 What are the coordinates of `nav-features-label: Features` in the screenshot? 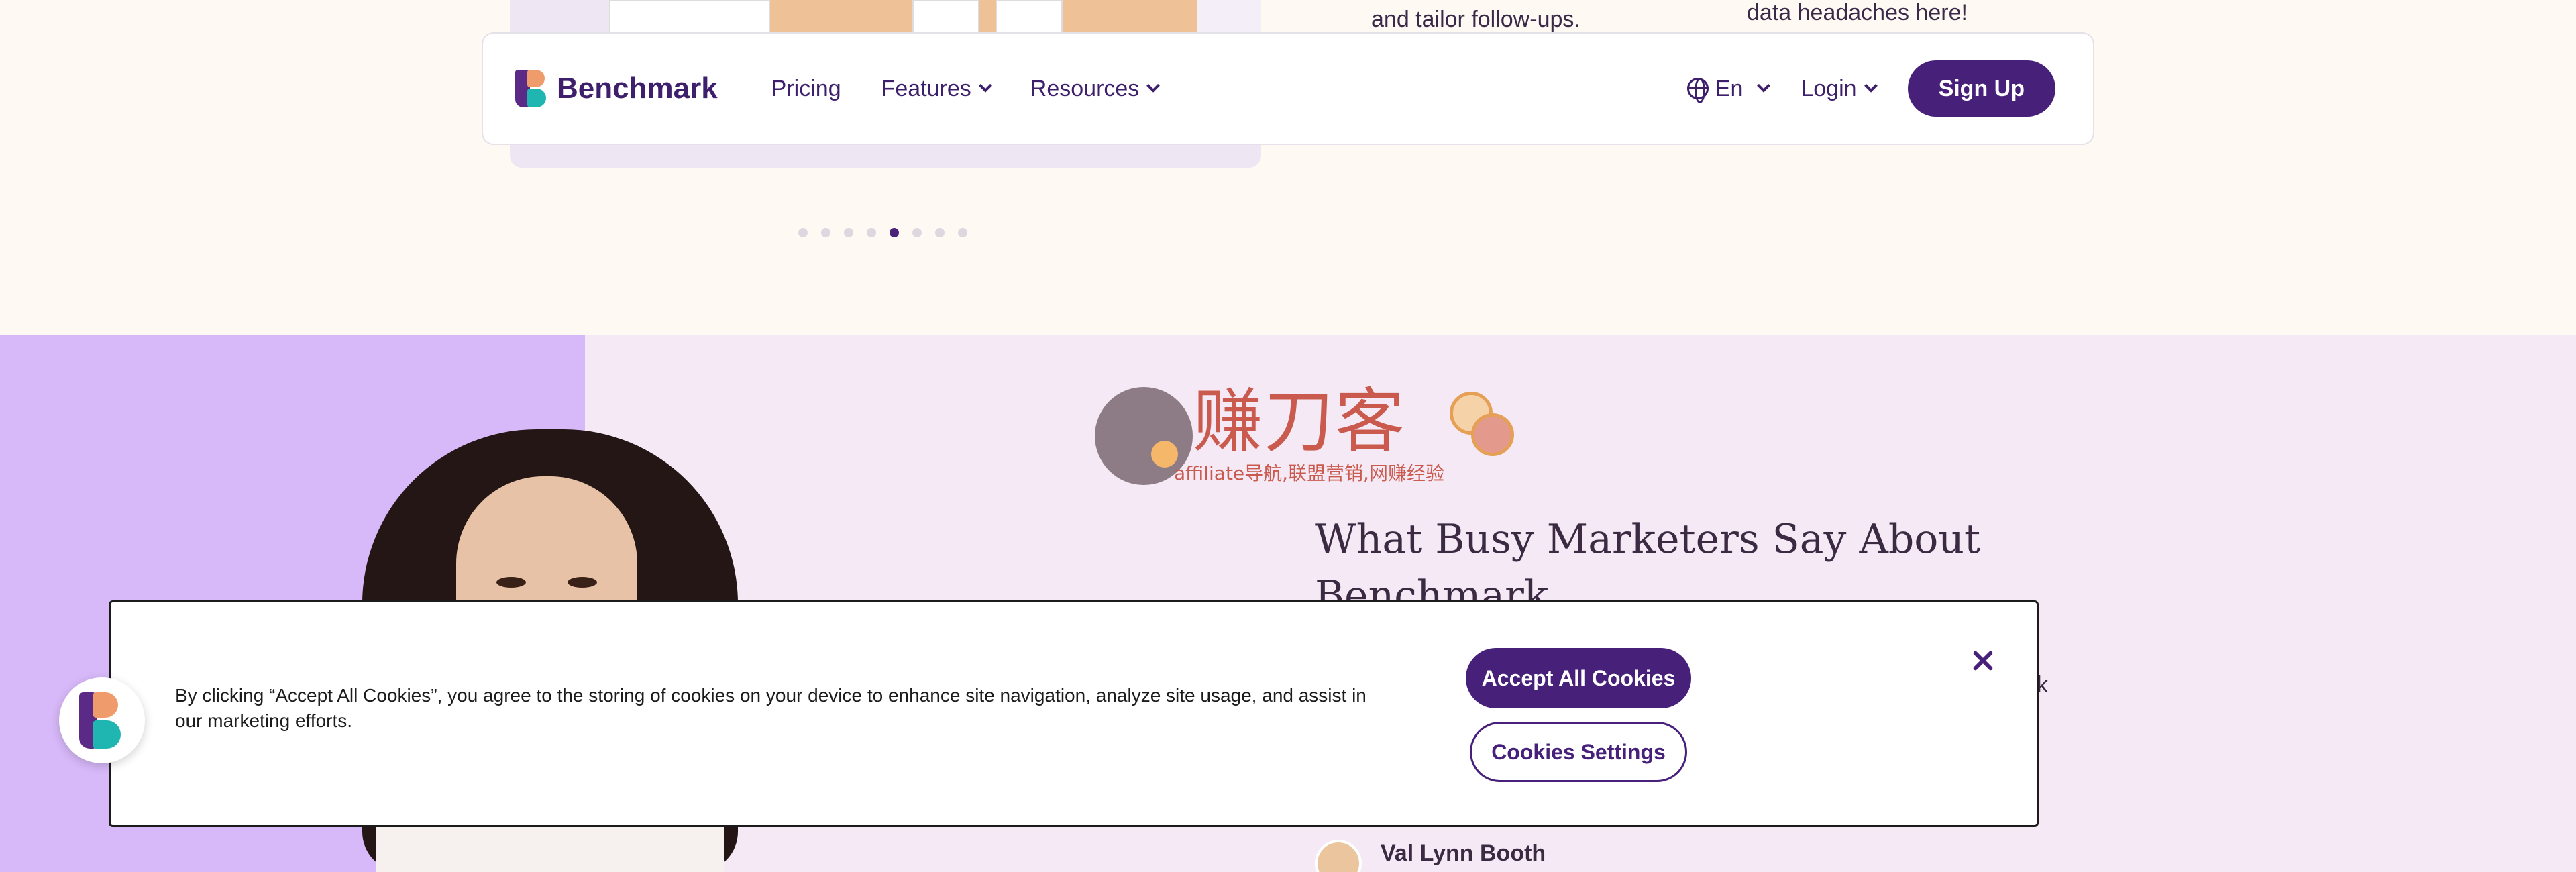 It's located at (926, 88).